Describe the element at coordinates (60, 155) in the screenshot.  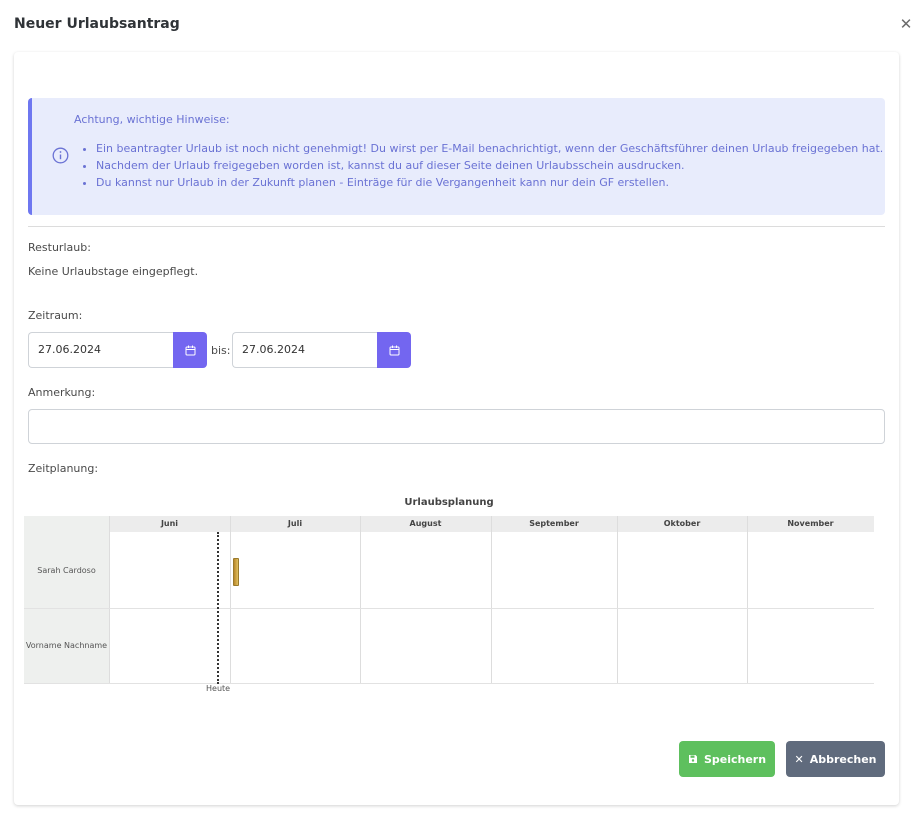
I see `info-icon` at that location.